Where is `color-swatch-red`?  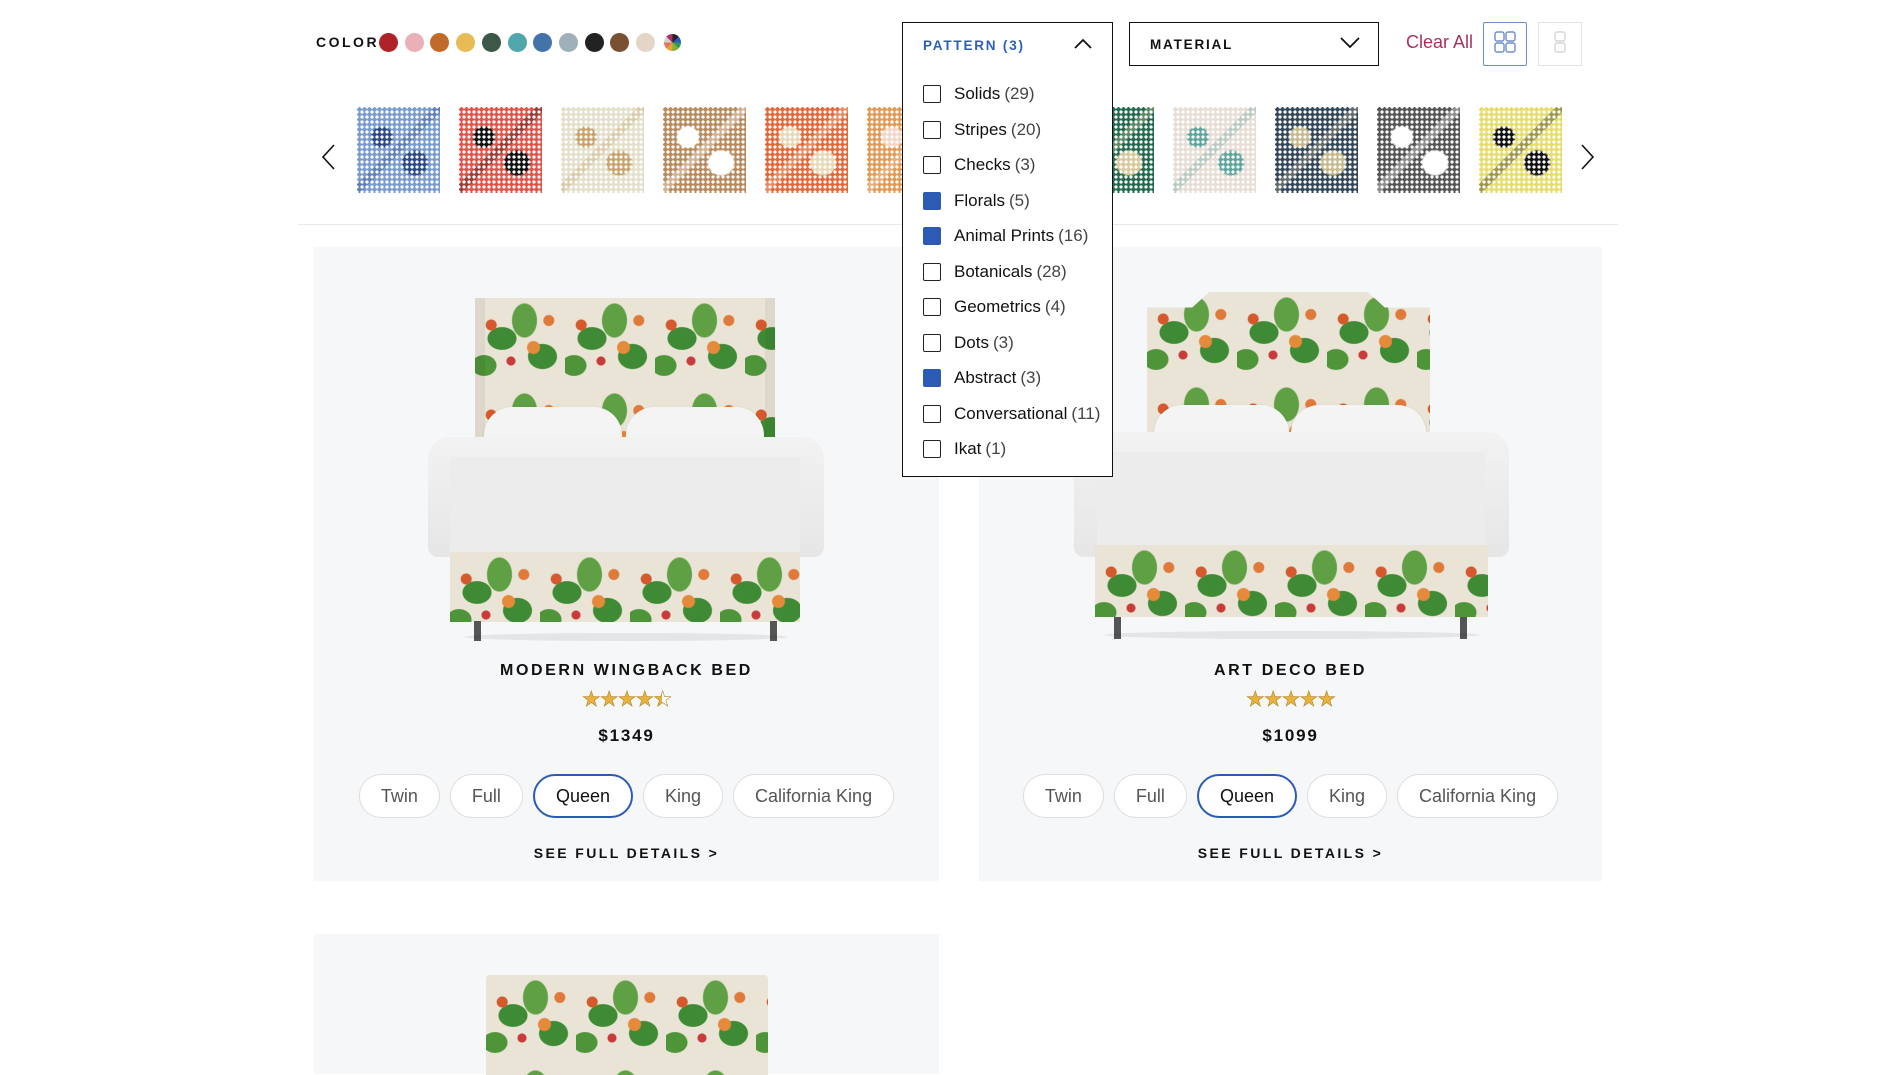 color-swatch-red is located at coordinates (388, 42).